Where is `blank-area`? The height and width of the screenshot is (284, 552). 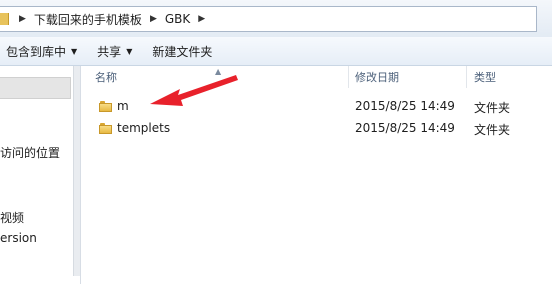 blank-area is located at coordinates (461, 253).